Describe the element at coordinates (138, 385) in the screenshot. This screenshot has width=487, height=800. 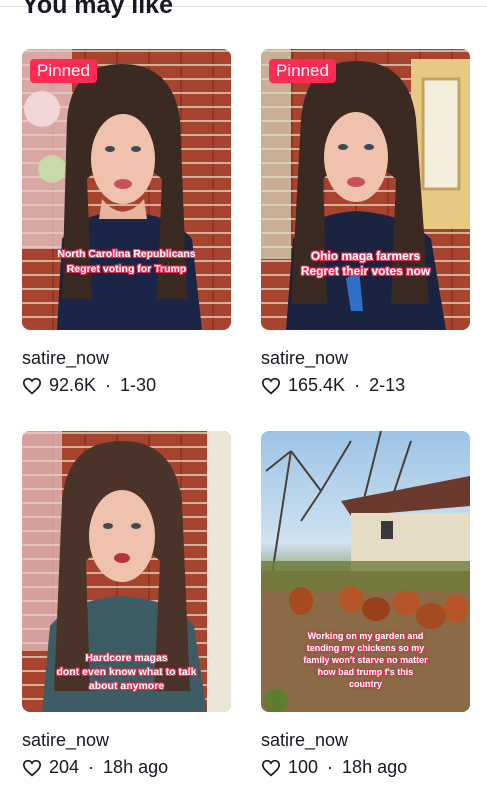
I see `post-date: 1-30` at that location.